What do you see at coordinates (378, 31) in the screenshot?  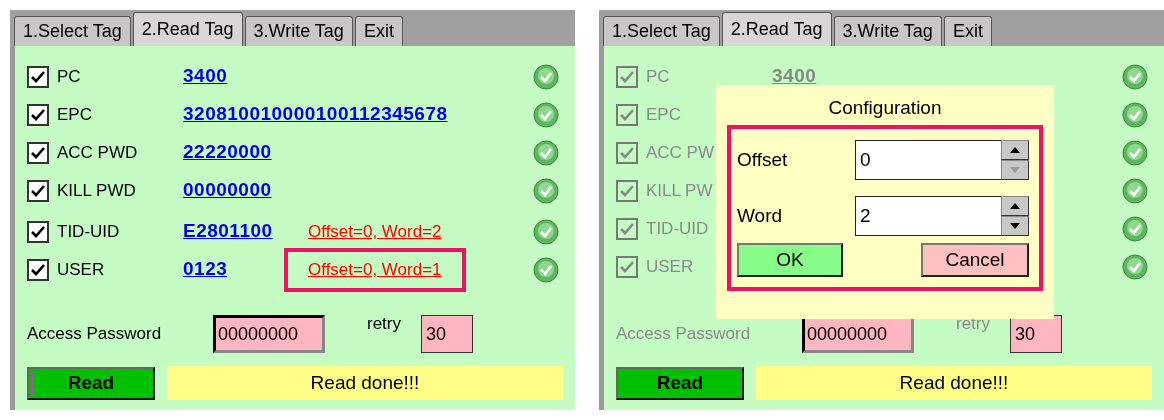 I see `tab: Exit` at bounding box center [378, 31].